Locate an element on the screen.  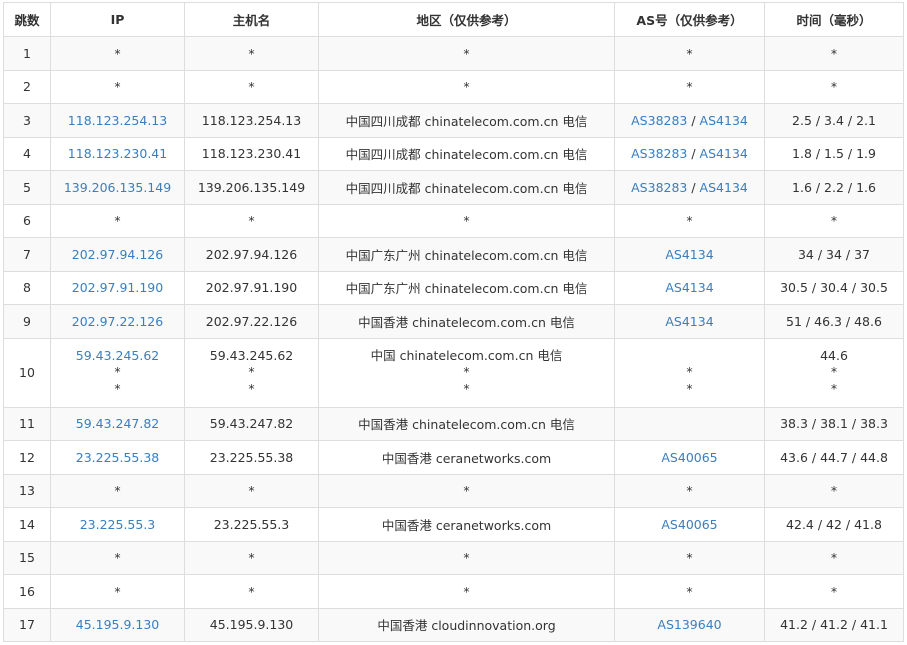
table-row: 16 * * * * * is located at coordinates (453, 591).